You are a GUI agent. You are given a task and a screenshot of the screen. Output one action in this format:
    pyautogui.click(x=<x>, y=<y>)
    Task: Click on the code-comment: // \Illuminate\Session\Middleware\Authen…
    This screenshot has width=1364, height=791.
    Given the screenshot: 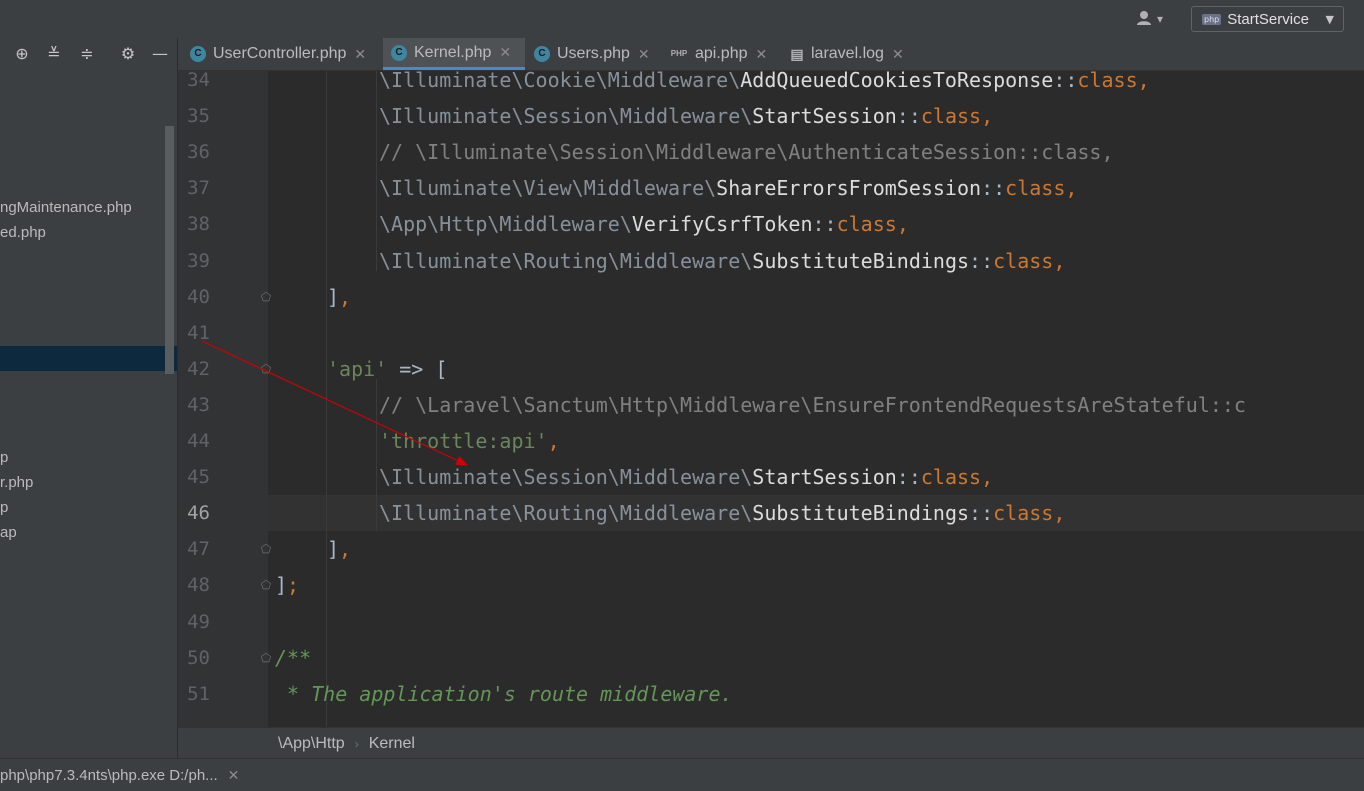 What is the action you would take?
    pyautogui.click(x=746, y=152)
    